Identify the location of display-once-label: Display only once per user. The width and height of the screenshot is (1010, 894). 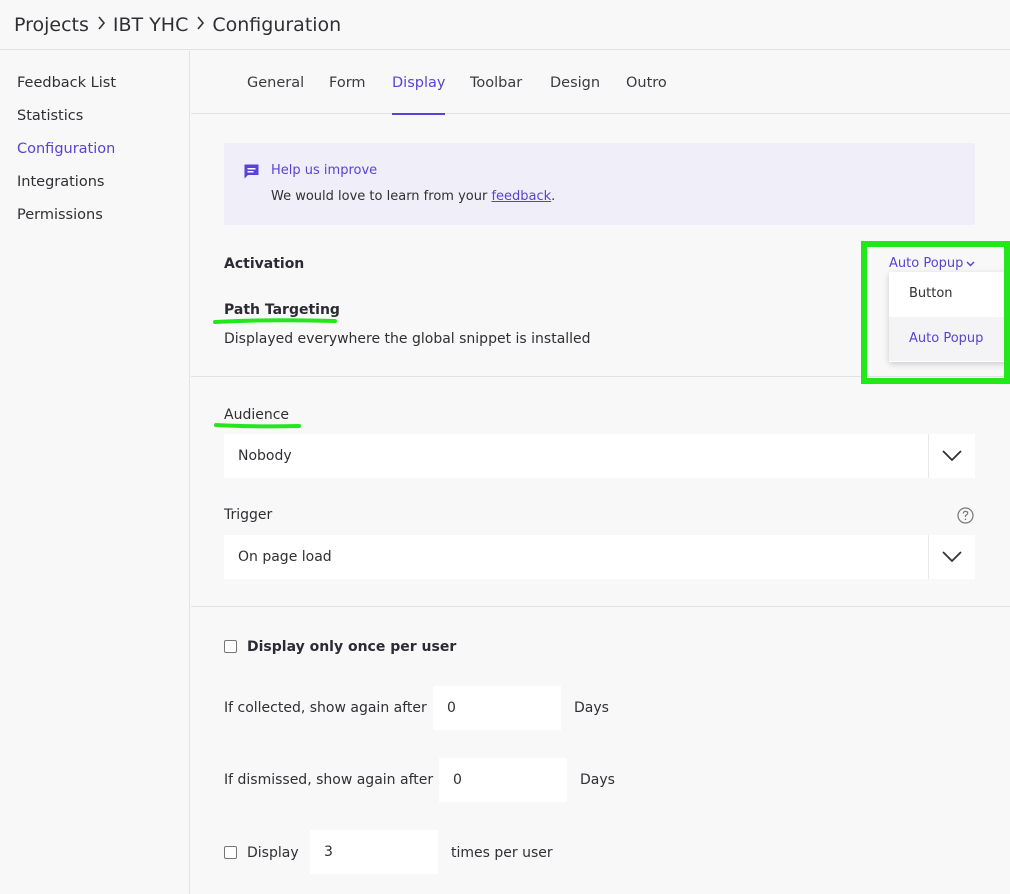
(352, 647).